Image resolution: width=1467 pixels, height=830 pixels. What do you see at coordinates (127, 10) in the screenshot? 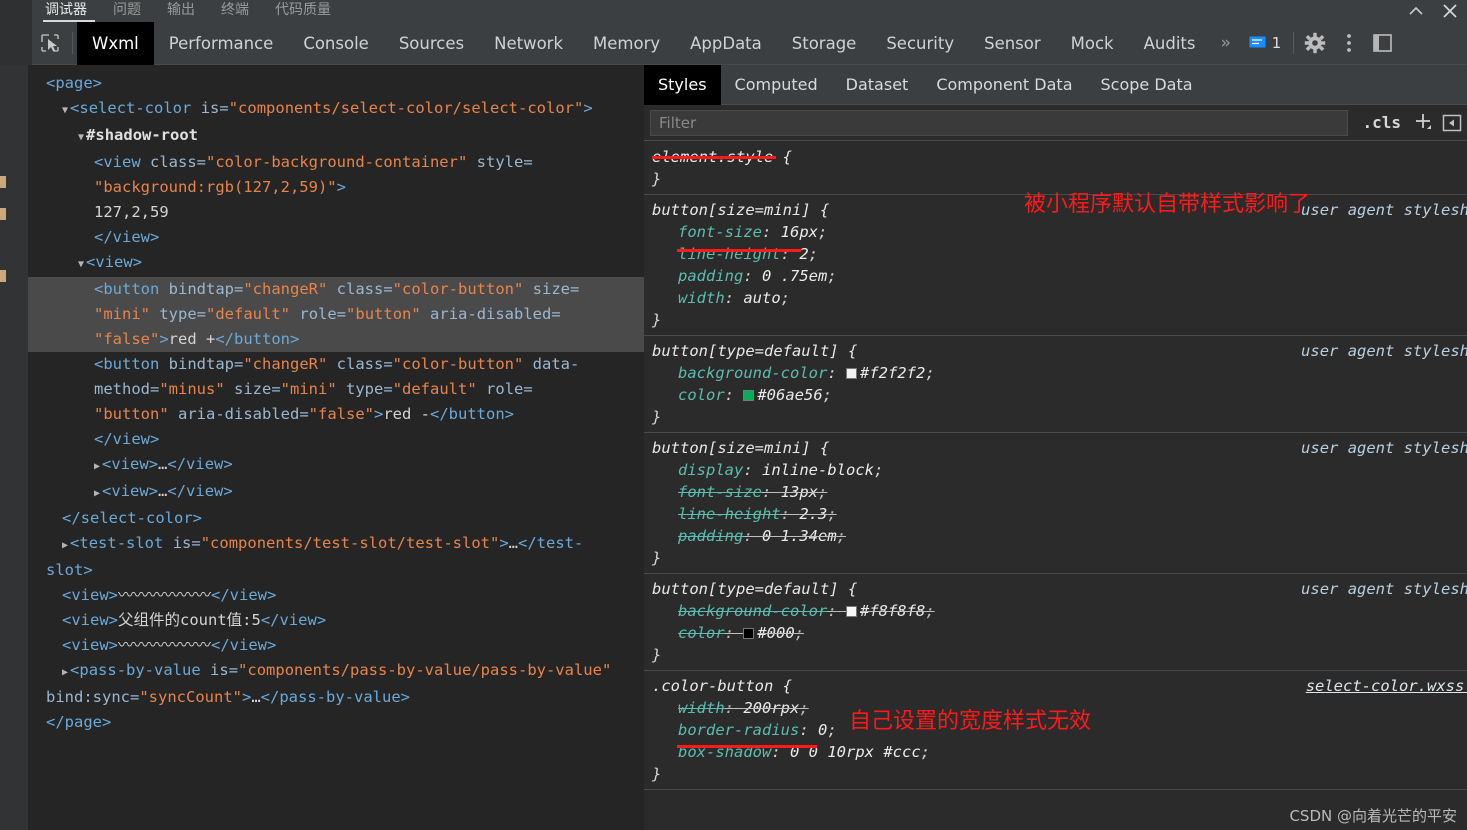
I see `menu-item-problems: 问题` at bounding box center [127, 10].